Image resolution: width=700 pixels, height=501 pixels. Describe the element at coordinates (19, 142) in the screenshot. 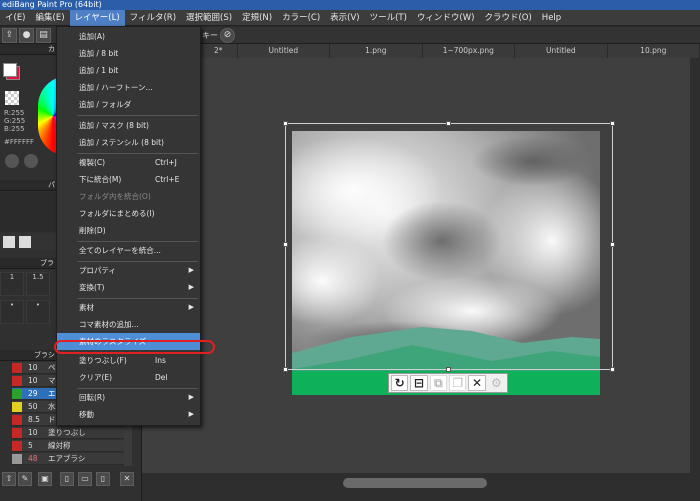

I see `hex-value: #FFFFFF` at that location.